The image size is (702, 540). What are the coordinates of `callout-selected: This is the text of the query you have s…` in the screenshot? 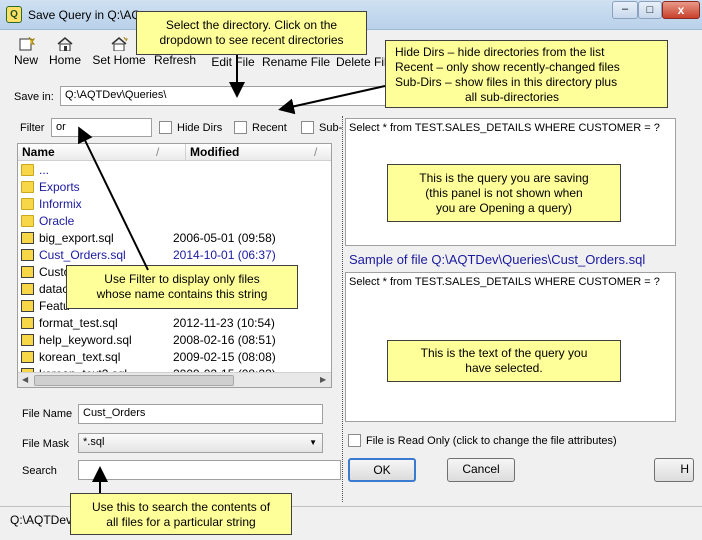 It's located at (504, 361).